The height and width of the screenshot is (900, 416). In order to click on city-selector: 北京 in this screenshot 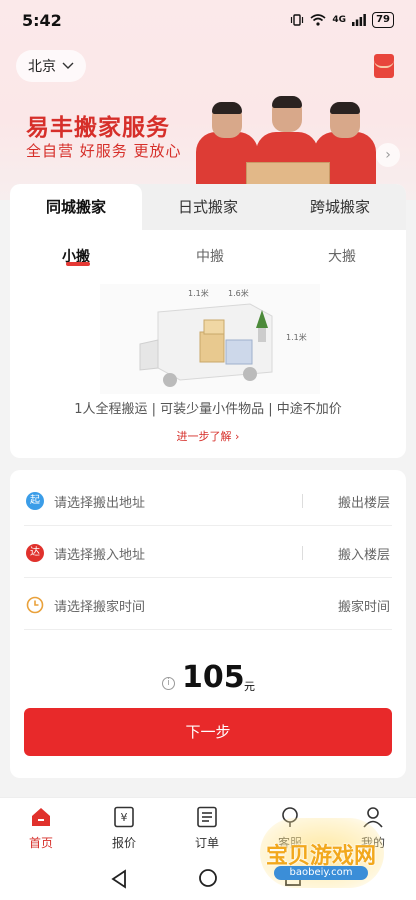, I will do `click(51, 66)`.